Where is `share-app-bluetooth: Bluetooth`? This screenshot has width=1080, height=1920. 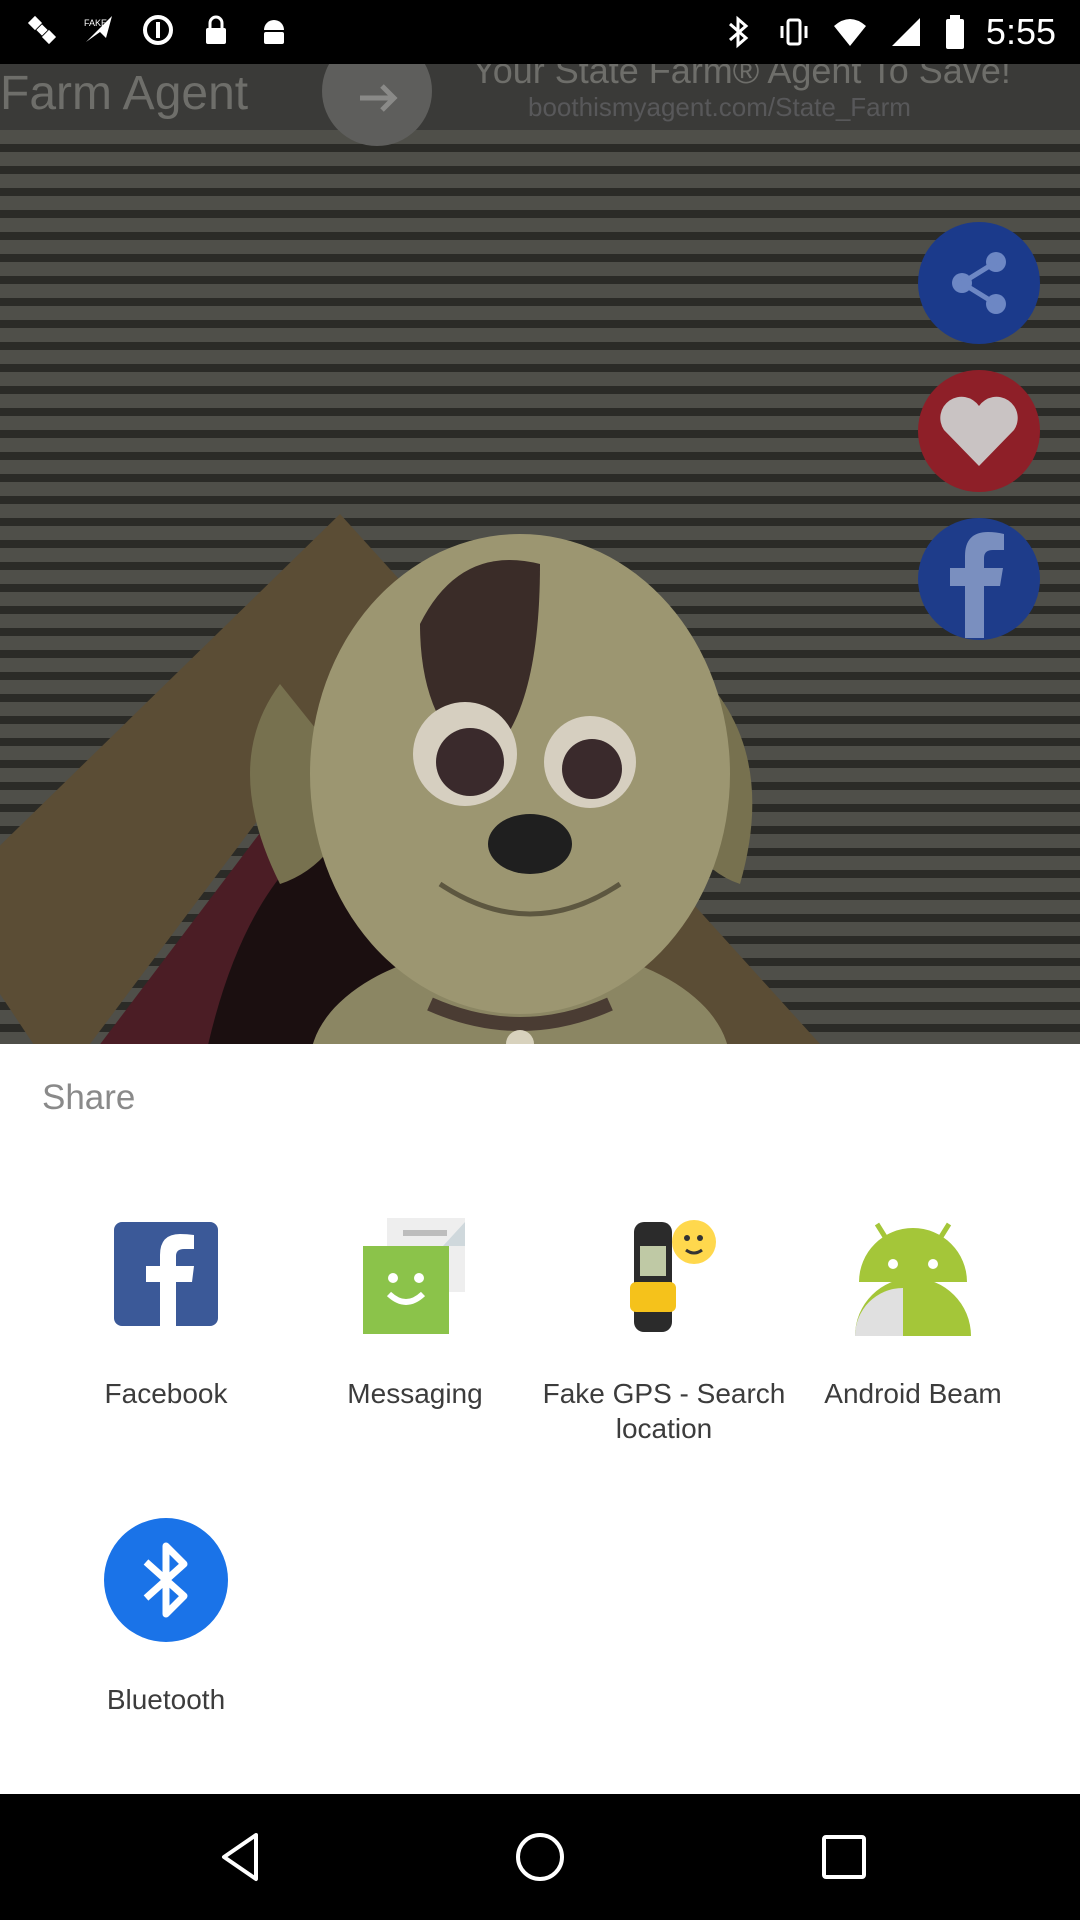 share-app-bluetooth: Bluetooth is located at coordinates (166, 1617).